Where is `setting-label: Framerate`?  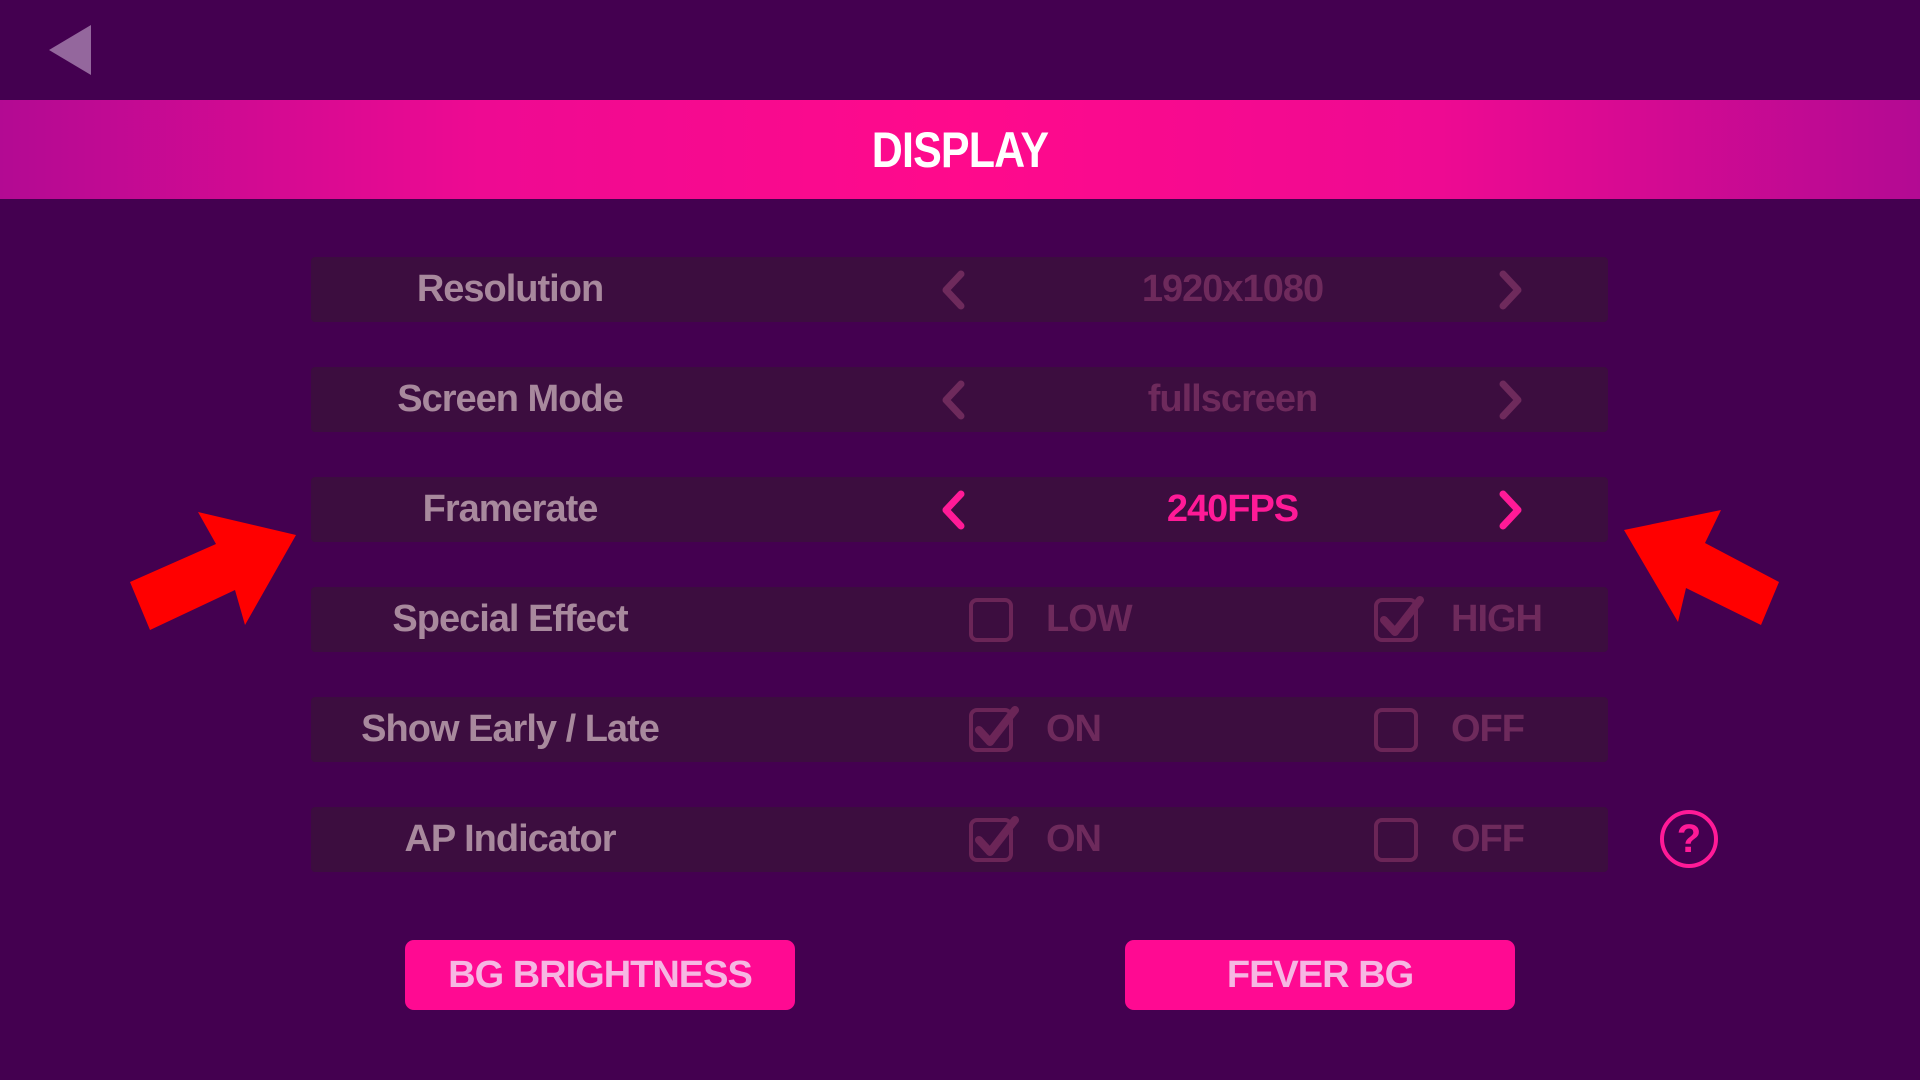 setting-label: Framerate is located at coordinates (510, 509).